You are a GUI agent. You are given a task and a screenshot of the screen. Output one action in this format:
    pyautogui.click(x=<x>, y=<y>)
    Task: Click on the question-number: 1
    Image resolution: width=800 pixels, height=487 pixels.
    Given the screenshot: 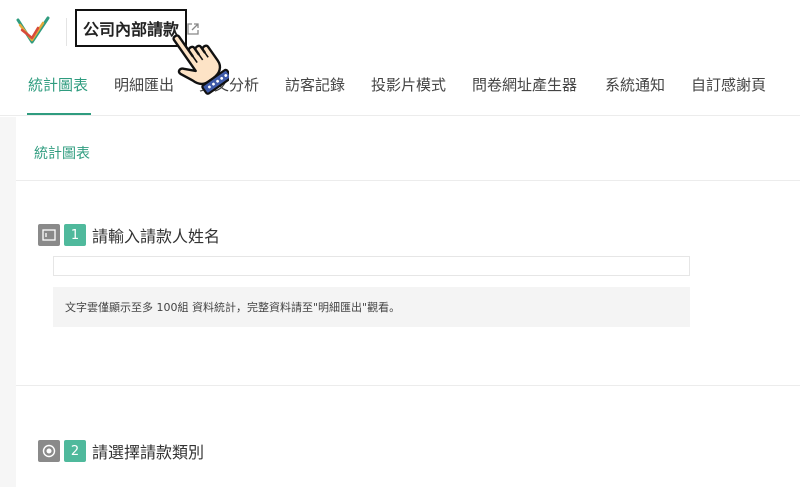 What is the action you would take?
    pyautogui.click(x=75, y=235)
    